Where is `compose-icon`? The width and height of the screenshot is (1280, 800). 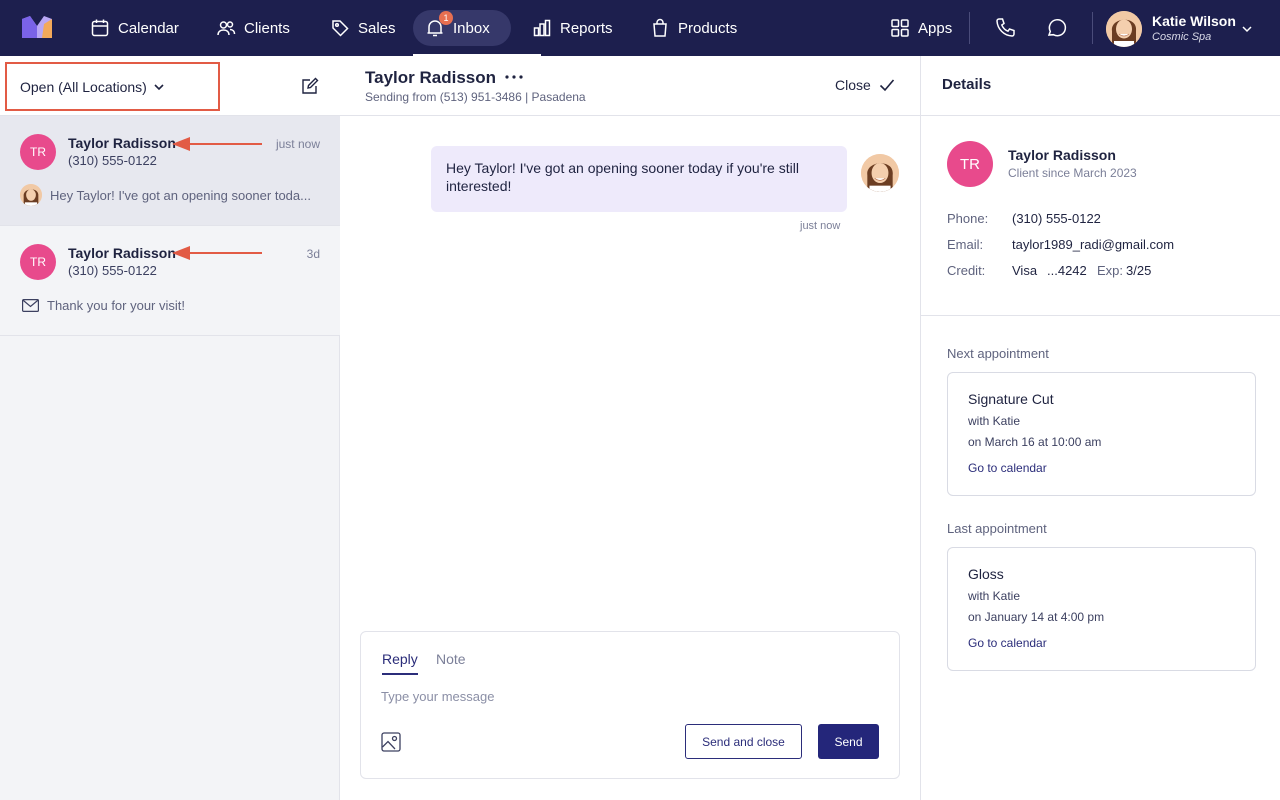 compose-icon is located at coordinates (310, 86).